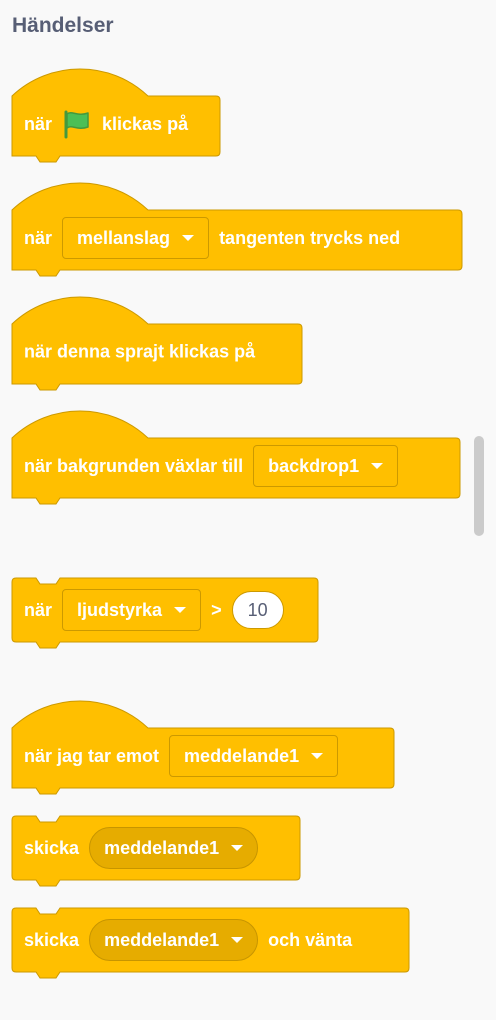 This screenshot has height=1020, width=496. I want to click on broadcast-message-dropdown: meddelande1, so click(174, 848).